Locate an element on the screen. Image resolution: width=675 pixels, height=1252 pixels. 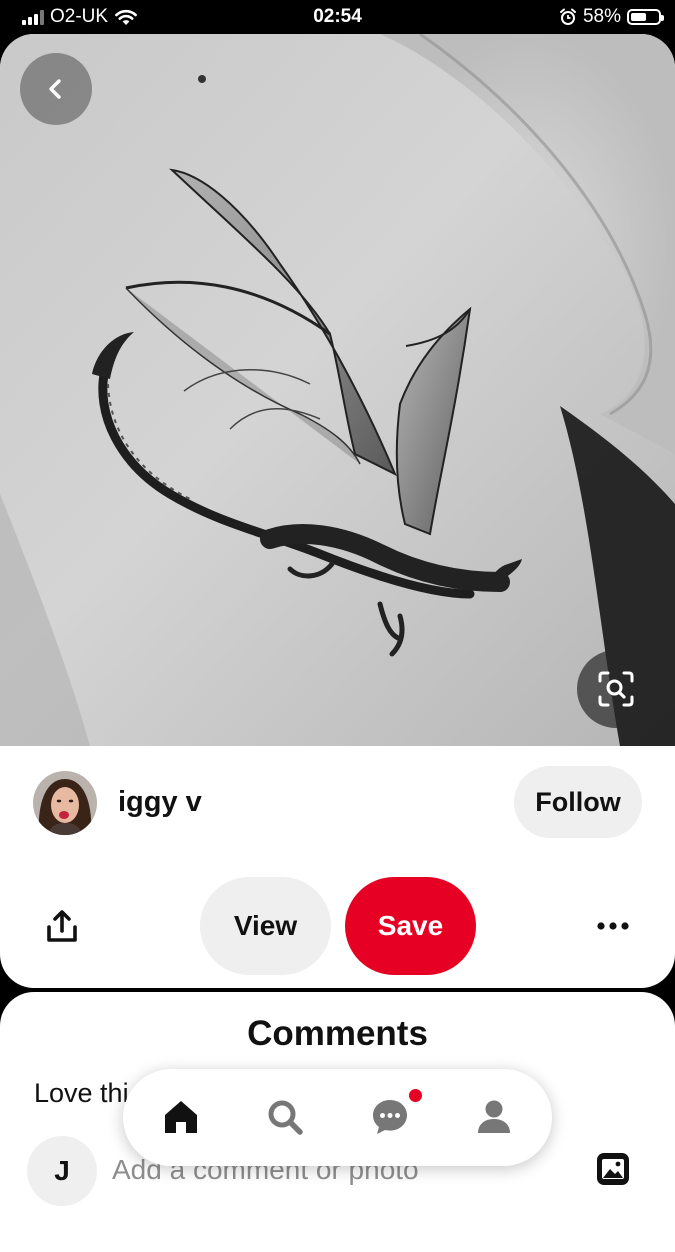
messages-icon is located at coordinates (390, 1117).